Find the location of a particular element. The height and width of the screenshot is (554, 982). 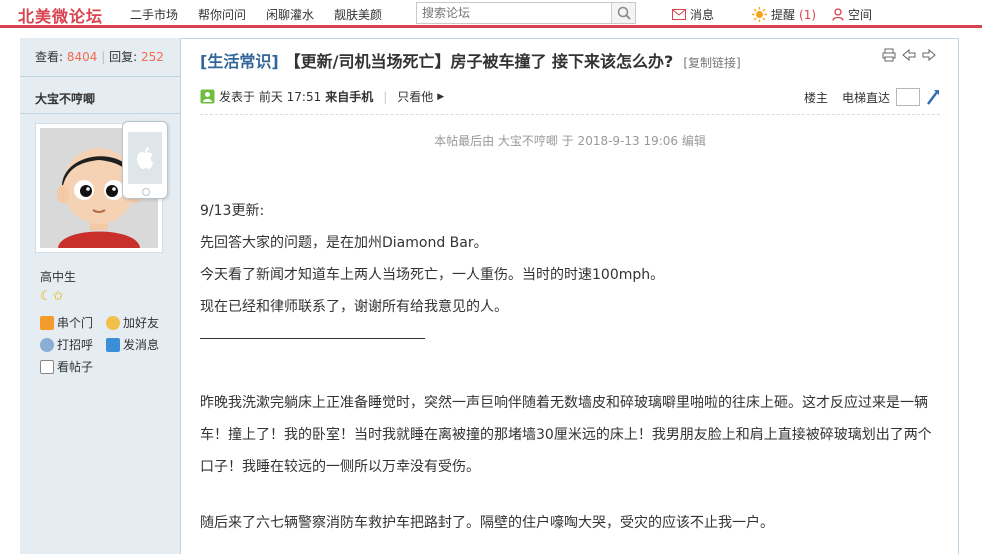

post-meta: 发表于 前天 17:51 来自手机 | 只看他 ▶ is located at coordinates (322, 96).